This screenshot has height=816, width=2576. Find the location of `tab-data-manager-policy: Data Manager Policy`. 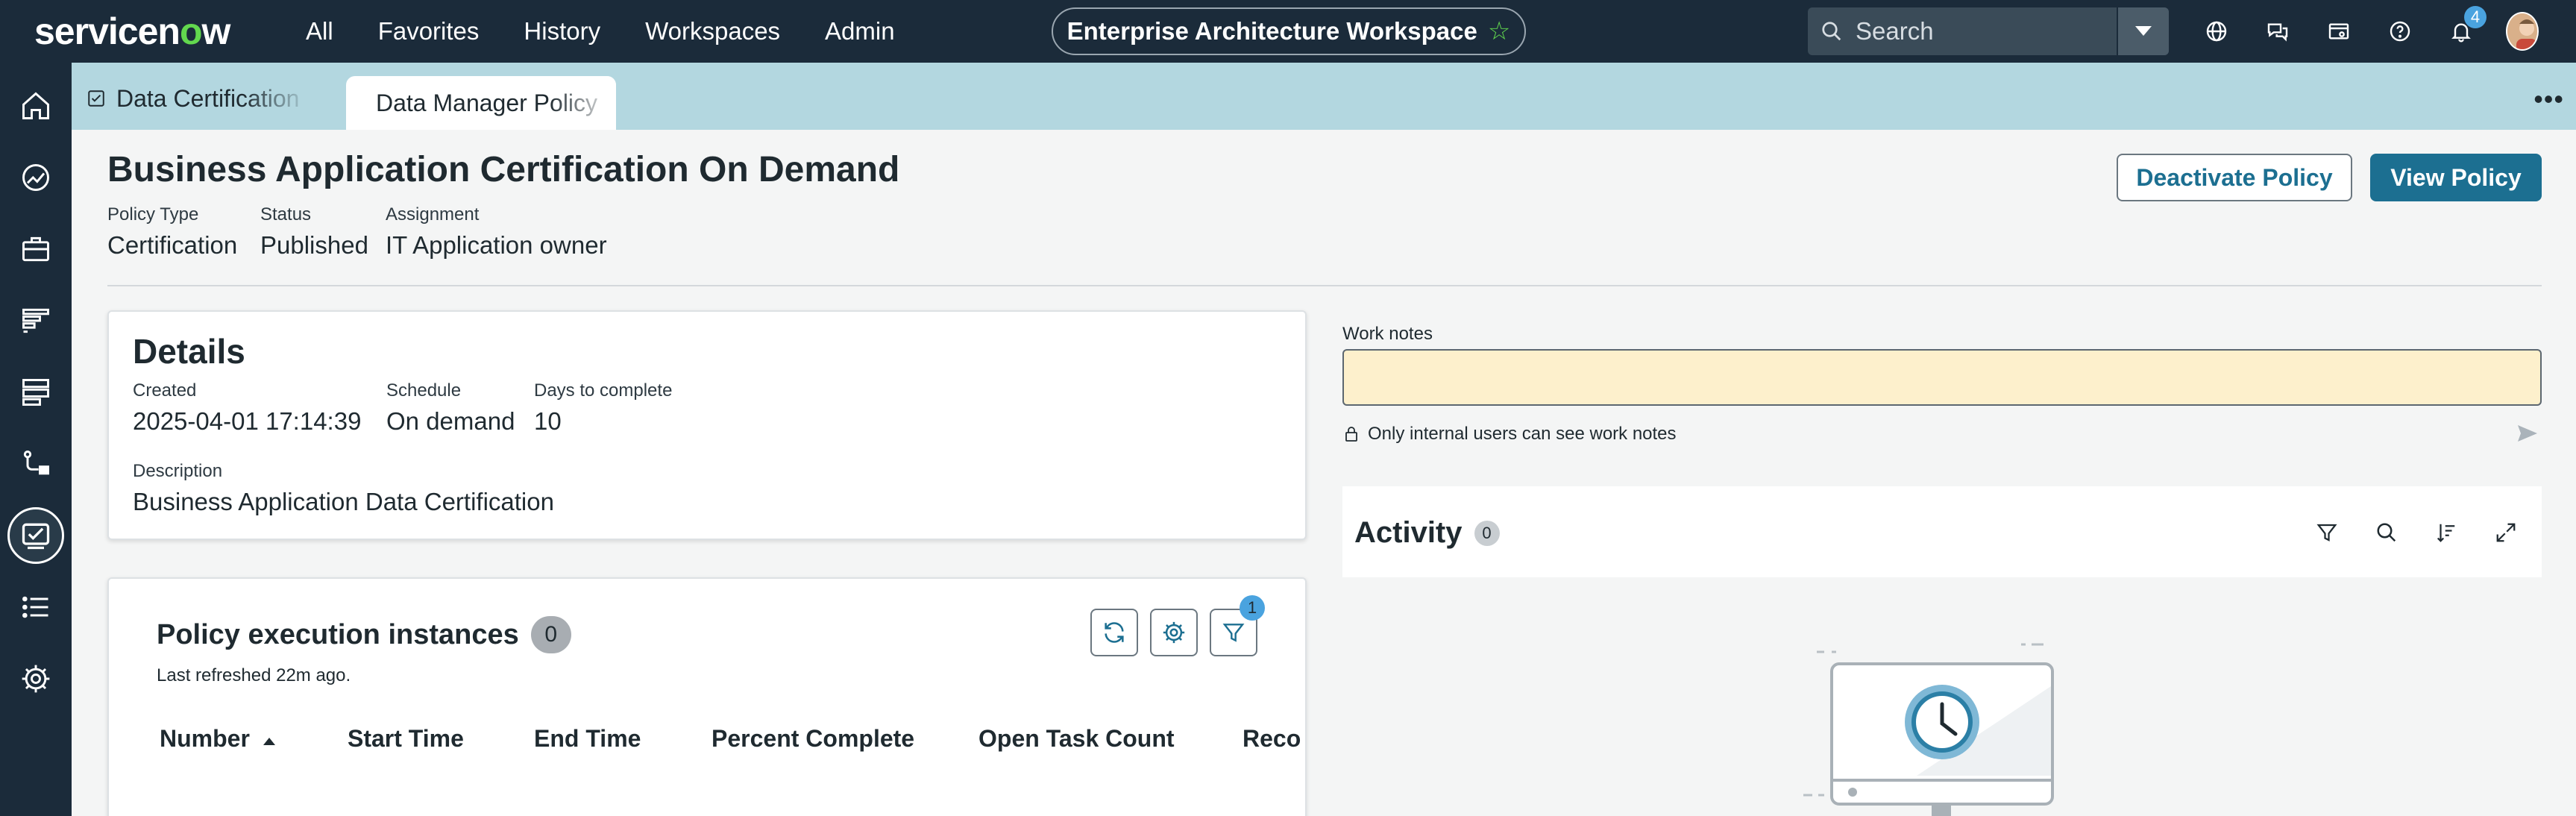

tab-data-manager-policy: Data Manager Policy is located at coordinates (481, 103).